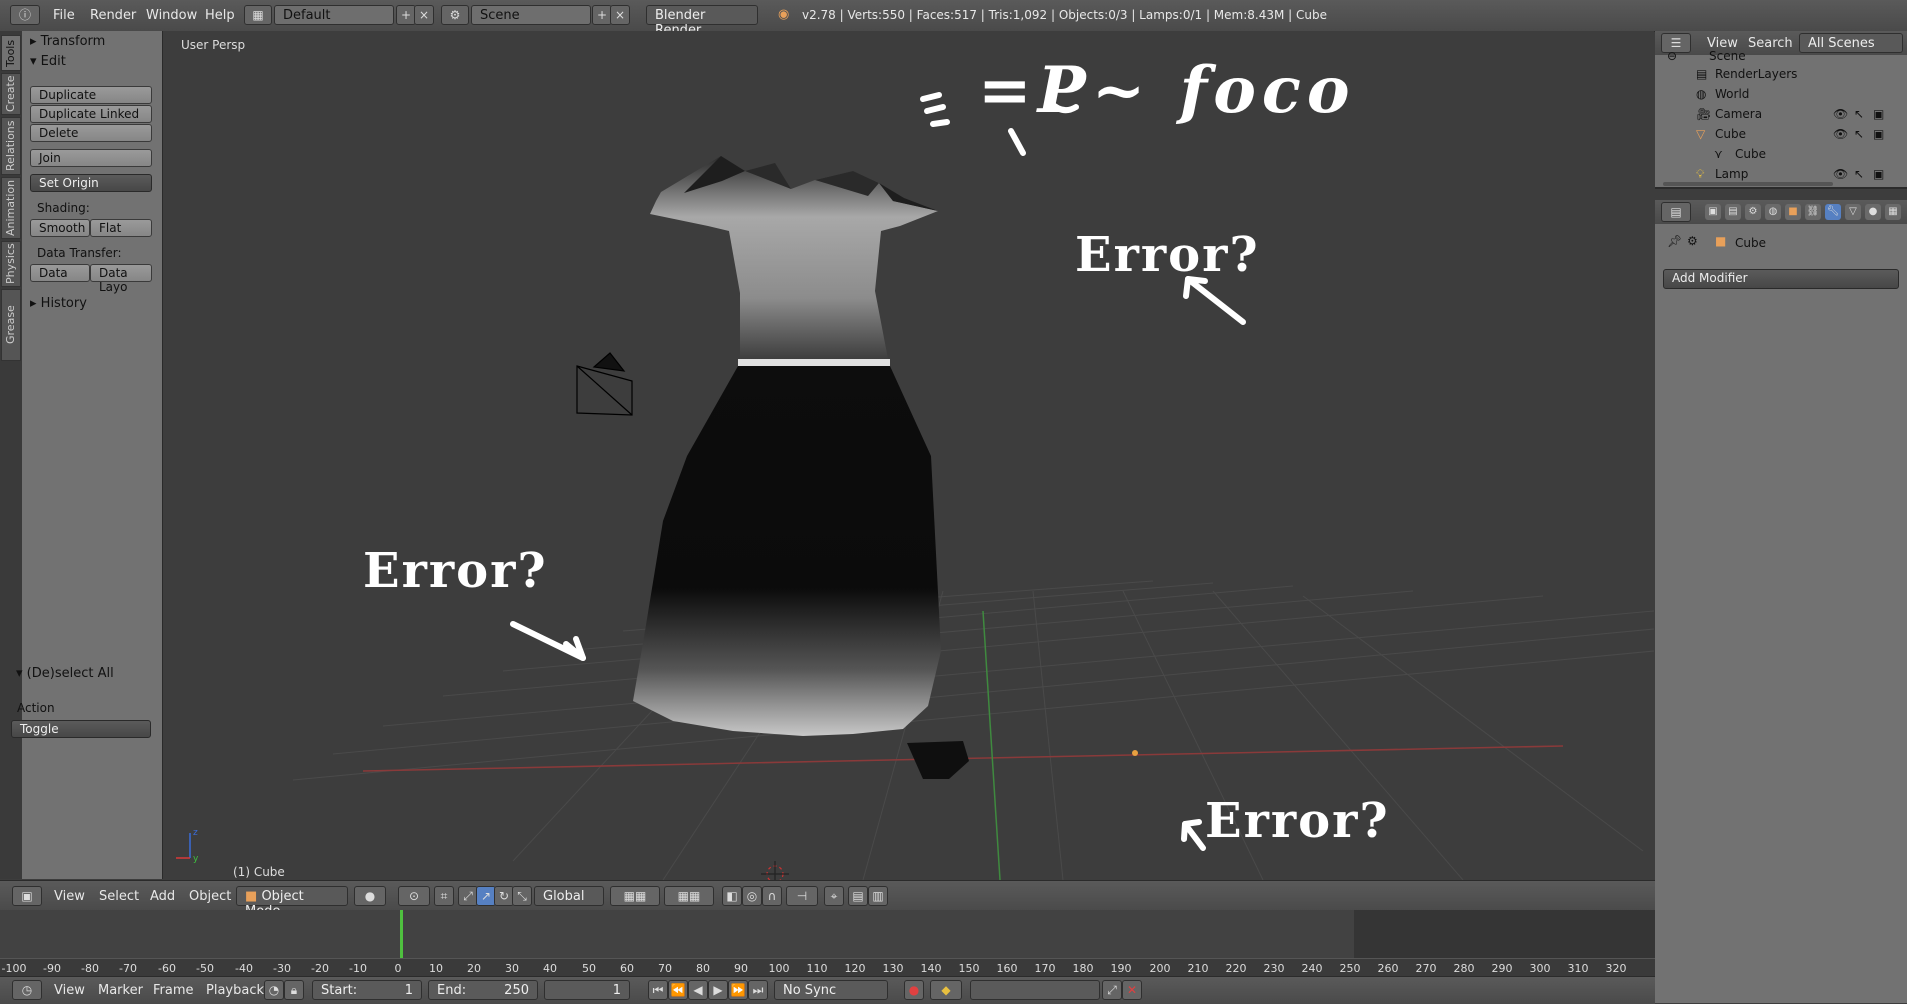 The height and width of the screenshot is (1004, 1907). I want to click on orientation-select: Global, so click(569, 896).